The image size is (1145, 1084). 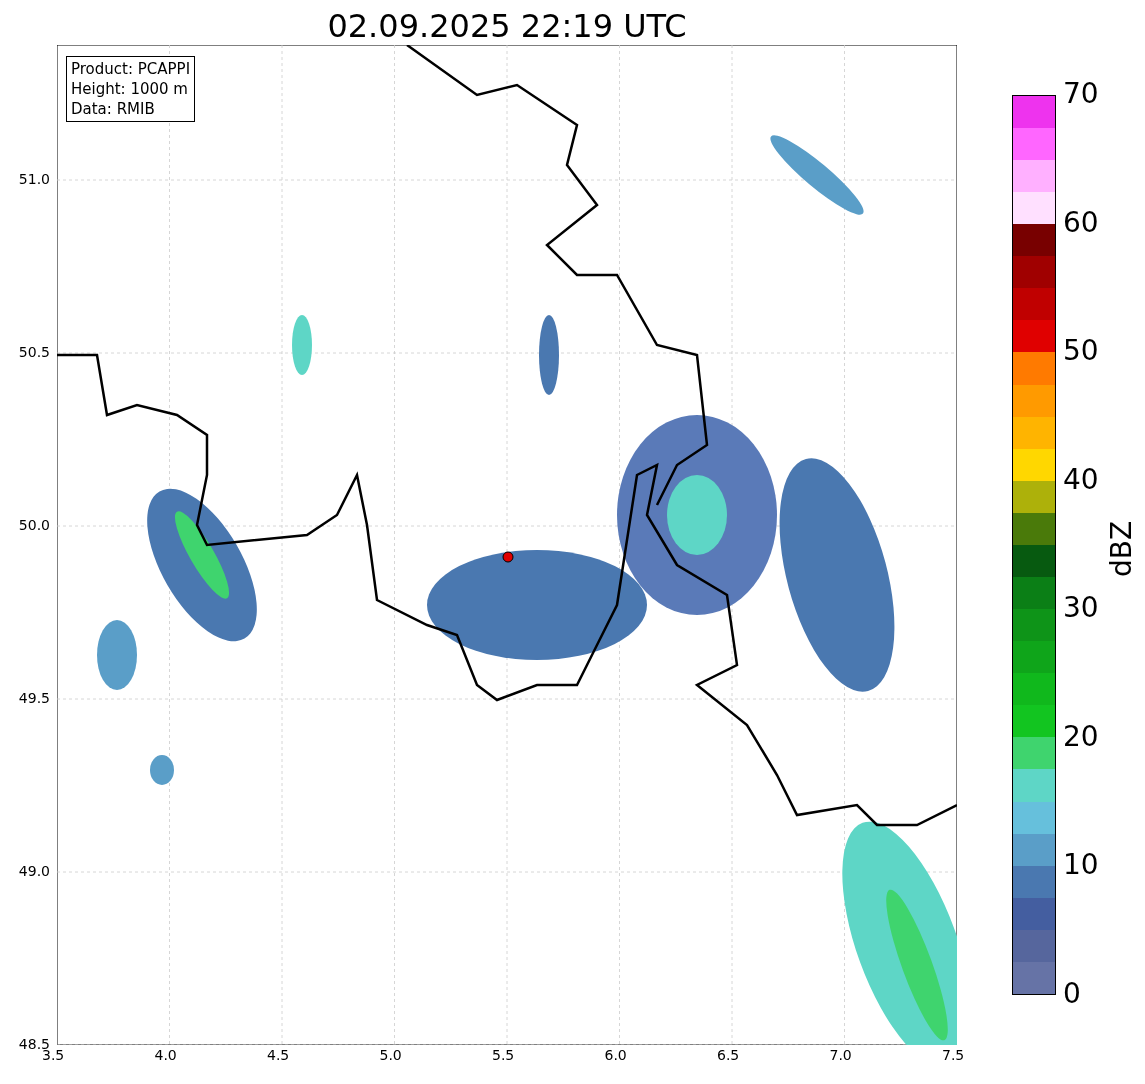 I want to click on info-text: Product: PCAPPI, so click(x=131, y=69).